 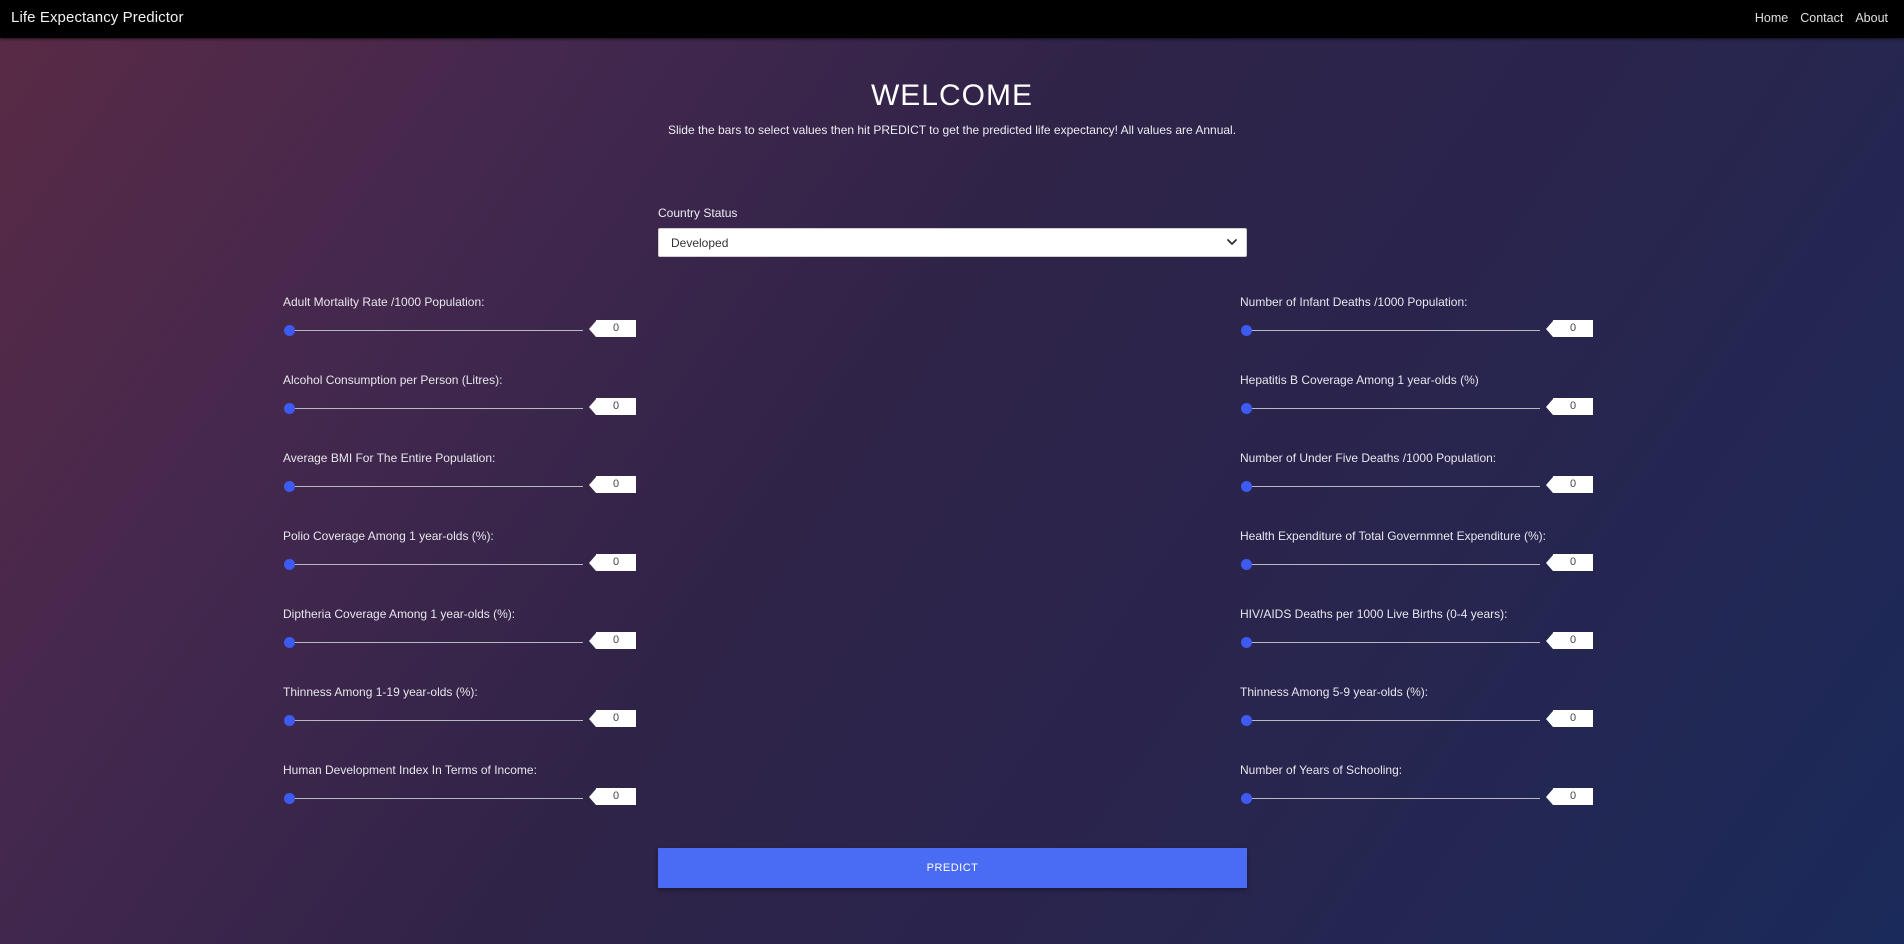 I want to click on predict-button: PREDICT, so click(x=952, y=868).